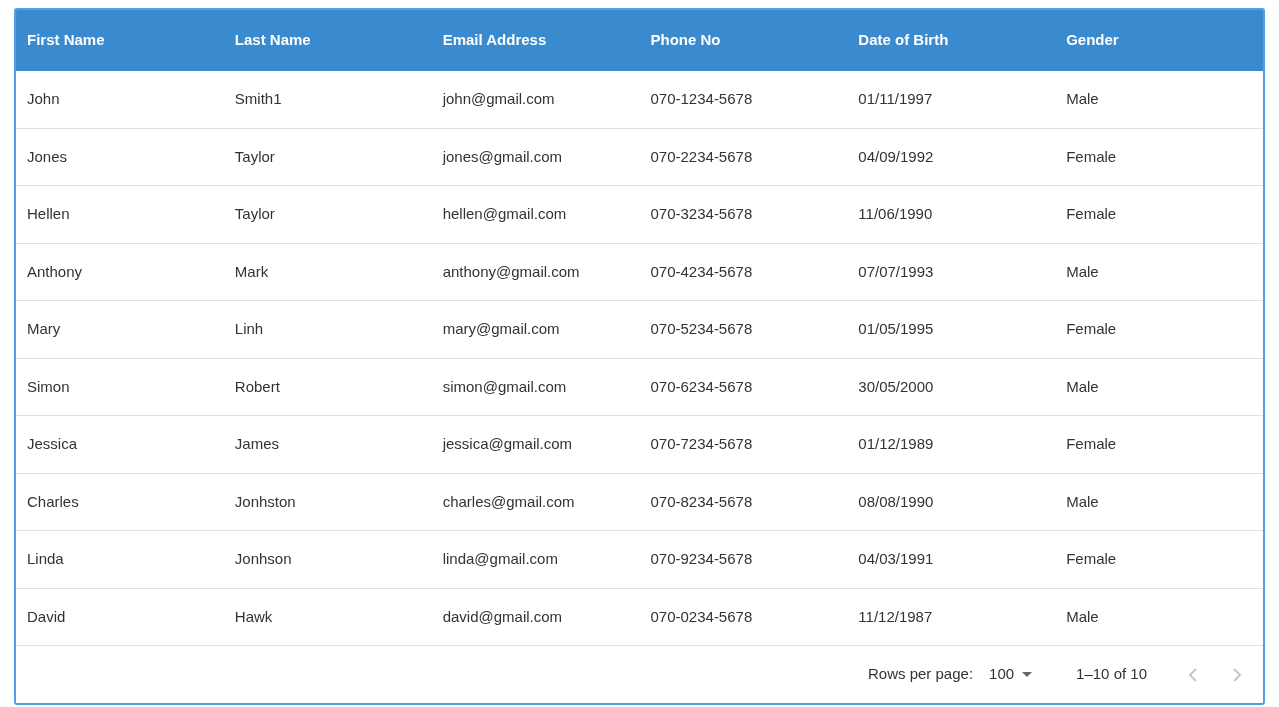 Image resolution: width=1279 pixels, height=707 pixels. Describe the element at coordinates (45, 559) in the screenshot. I see `table-cell-text: Linda` at that location.